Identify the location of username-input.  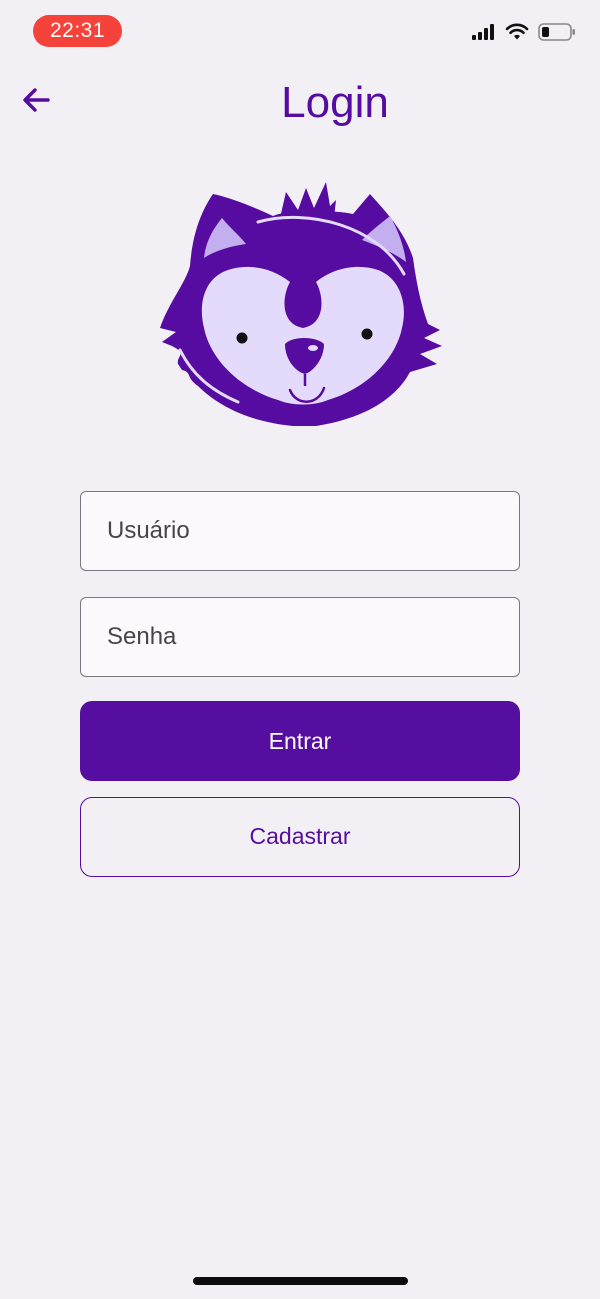
(300, 531).